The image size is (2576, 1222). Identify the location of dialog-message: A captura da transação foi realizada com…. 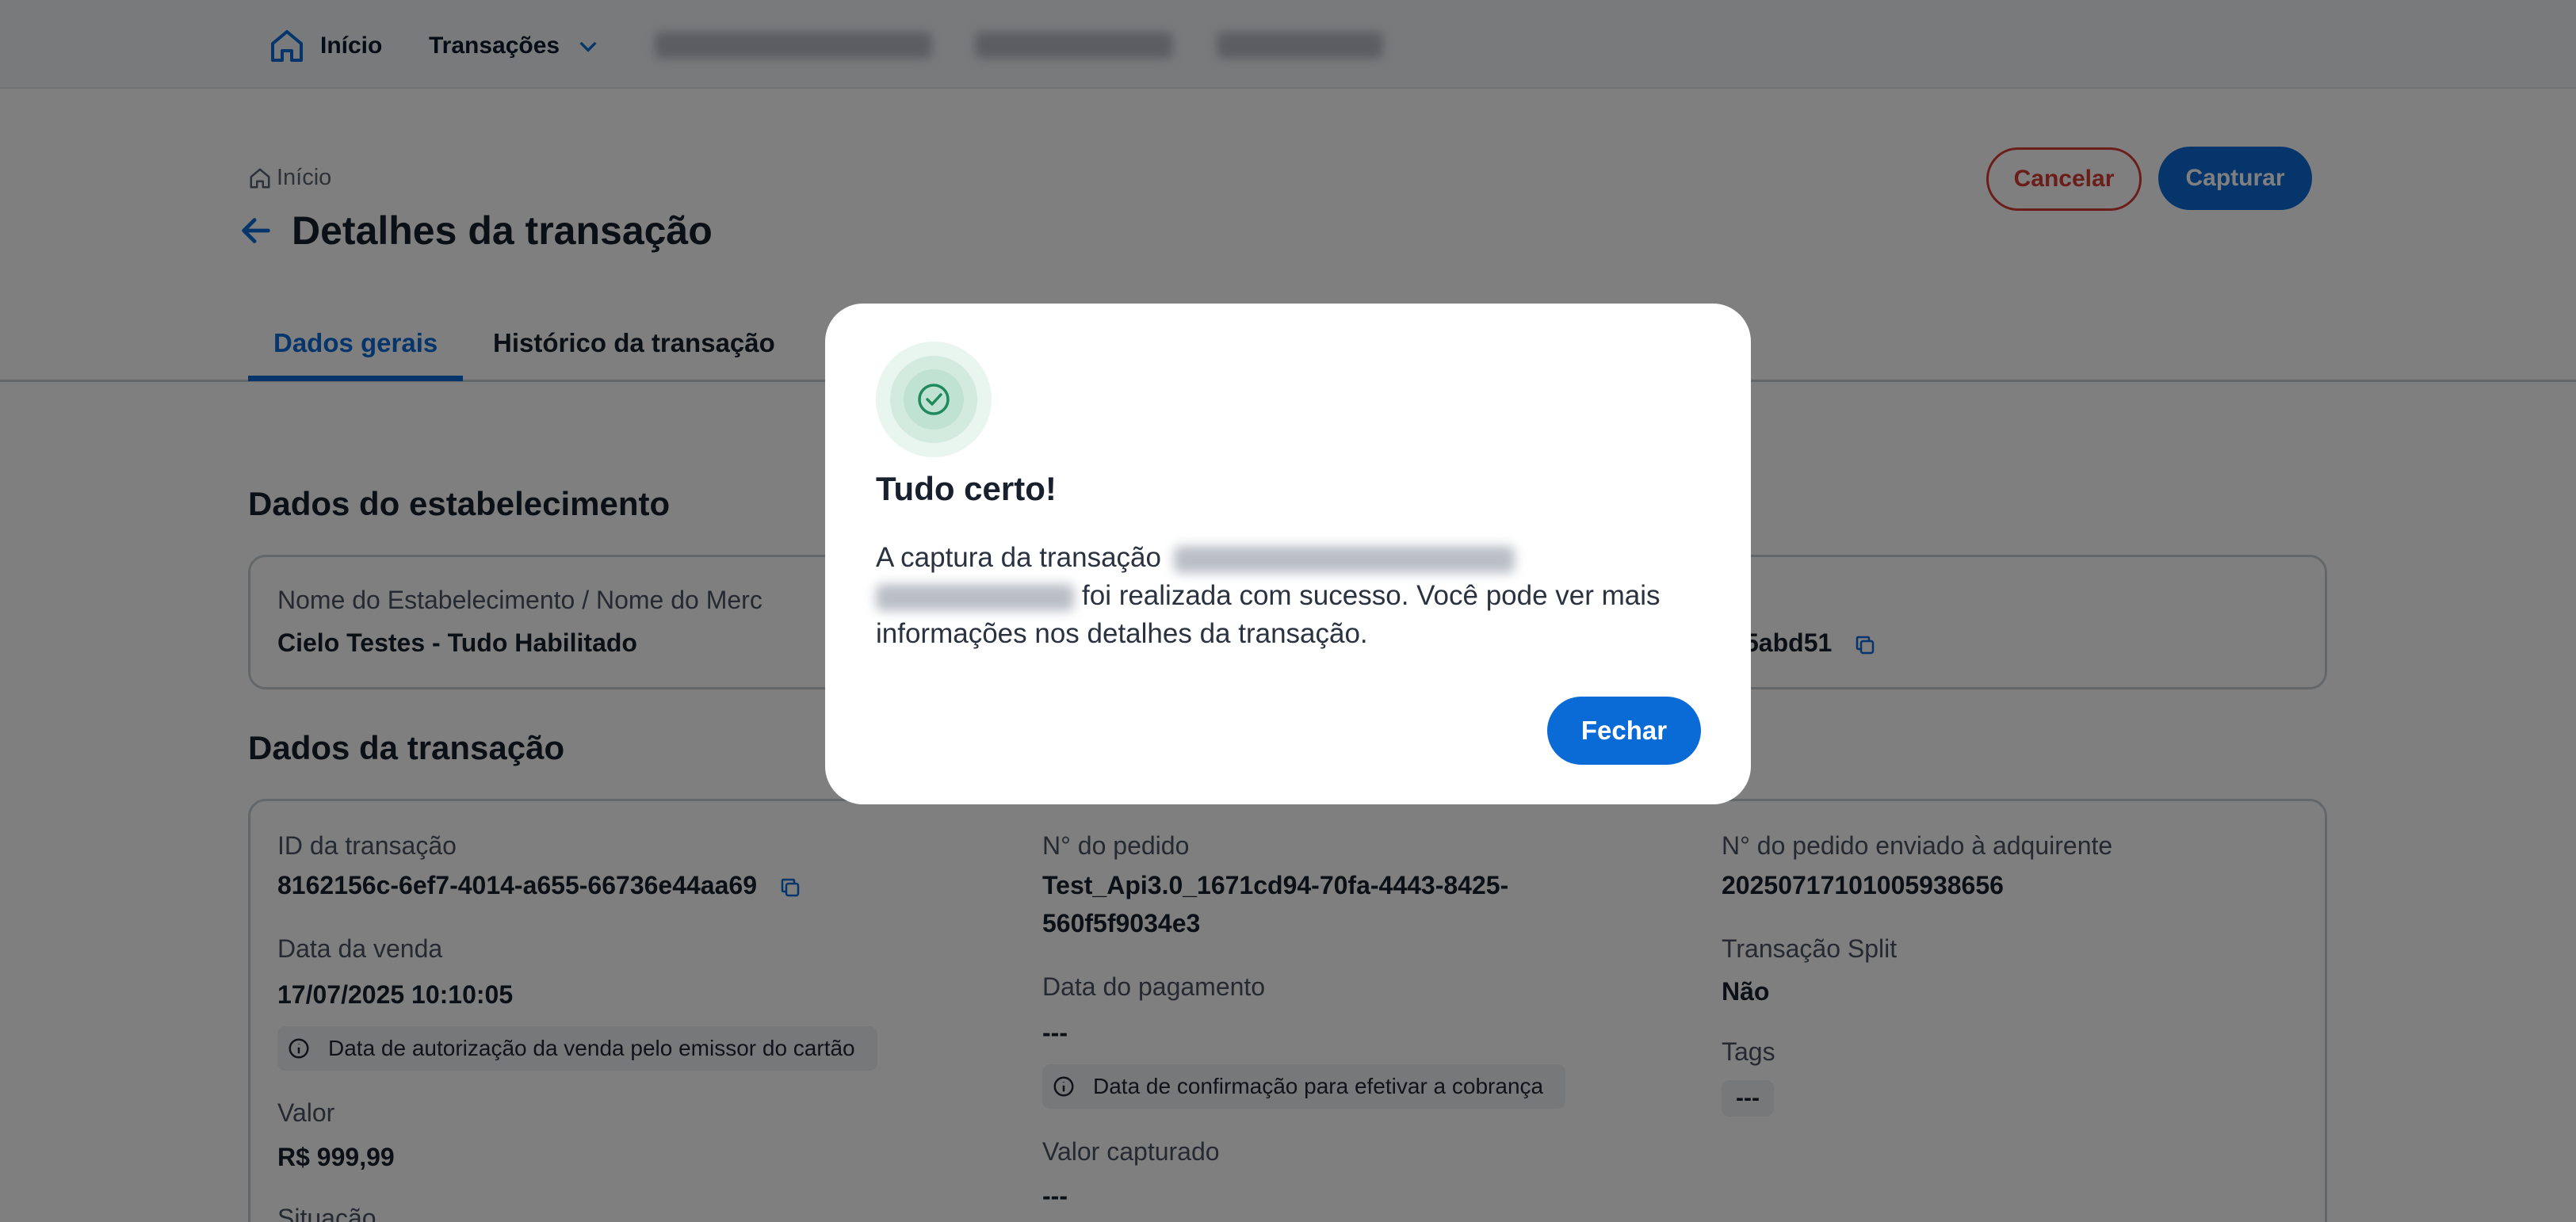
(1296, 596).